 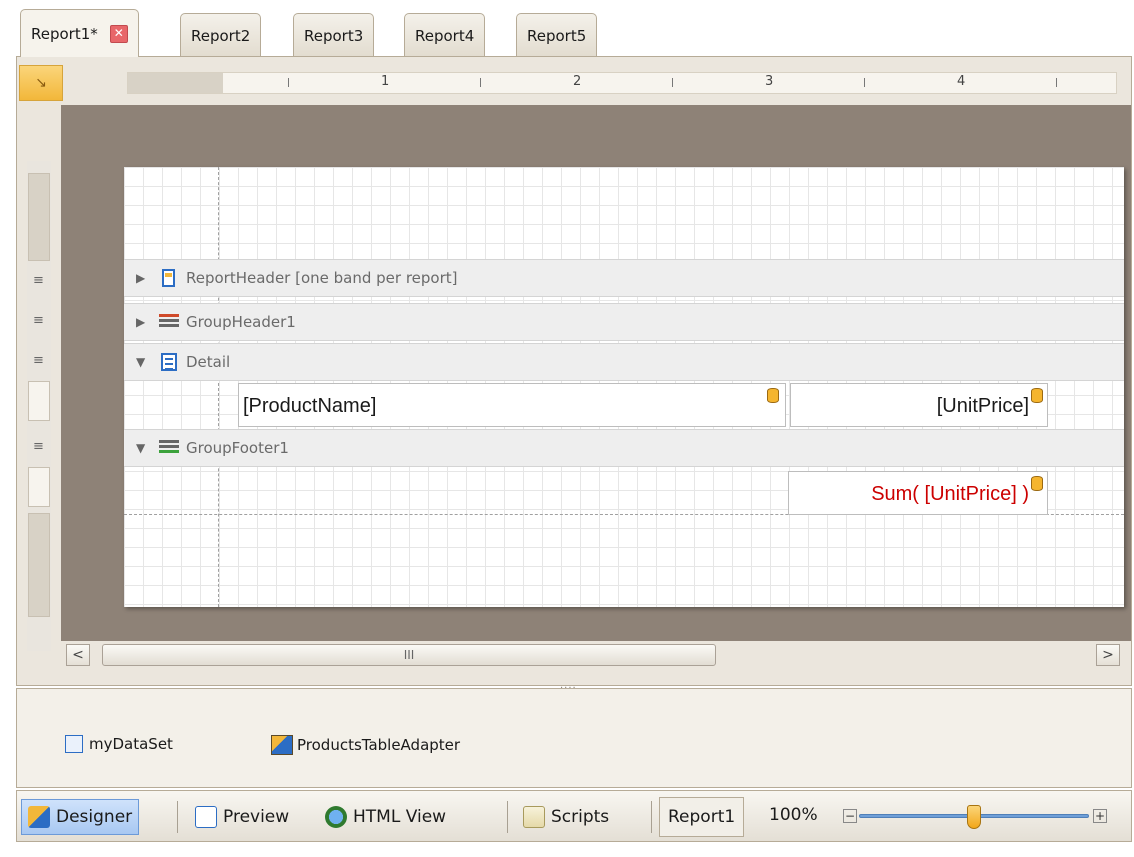 I want to click on tray-item-label: myDataSet, so click(x=131, y=744).